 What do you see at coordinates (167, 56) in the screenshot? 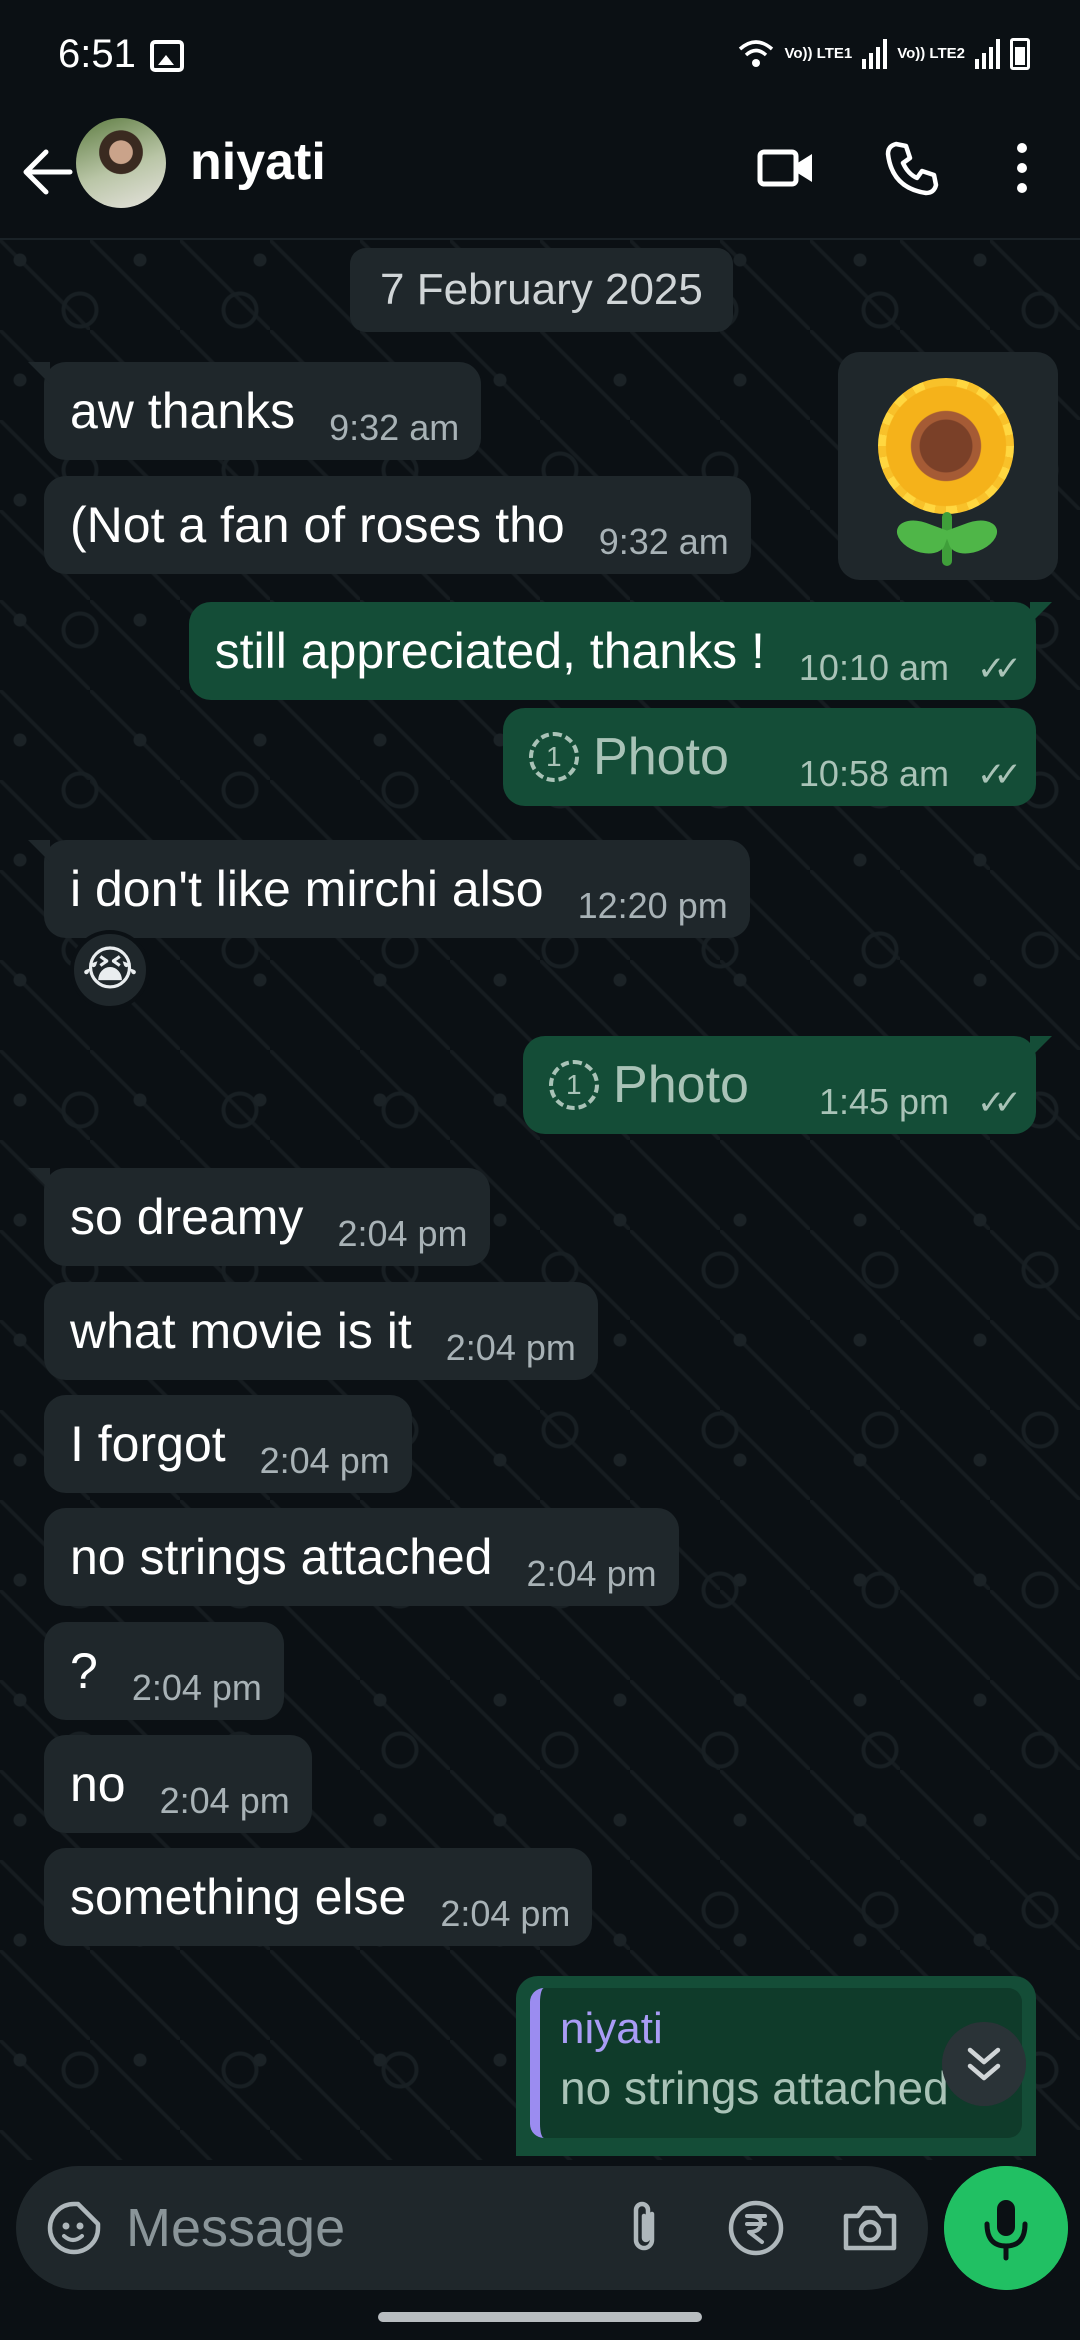
I see `gallery-notification-icon` at bounding box center [167, 56].